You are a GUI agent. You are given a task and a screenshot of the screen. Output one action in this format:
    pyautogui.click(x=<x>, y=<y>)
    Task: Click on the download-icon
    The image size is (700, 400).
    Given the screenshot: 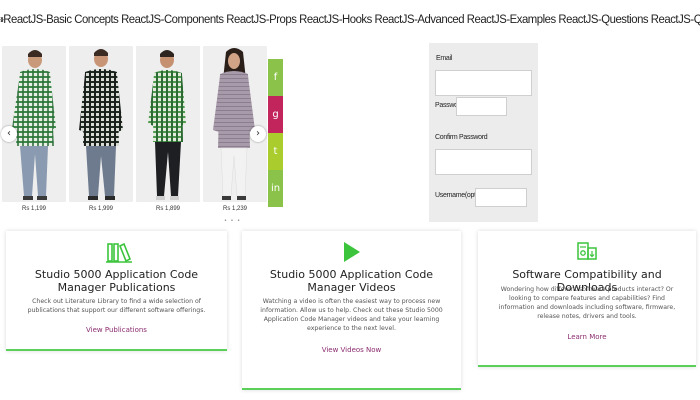 What is the action you would take?
    pyautogui.click(x=587, y=251)
    